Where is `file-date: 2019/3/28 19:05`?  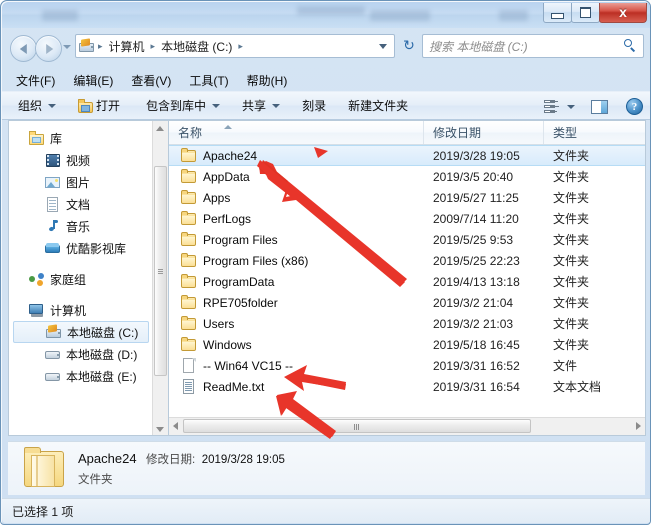 file-date: 2019/3/28 19:05 is located at coordinates (476, 155).